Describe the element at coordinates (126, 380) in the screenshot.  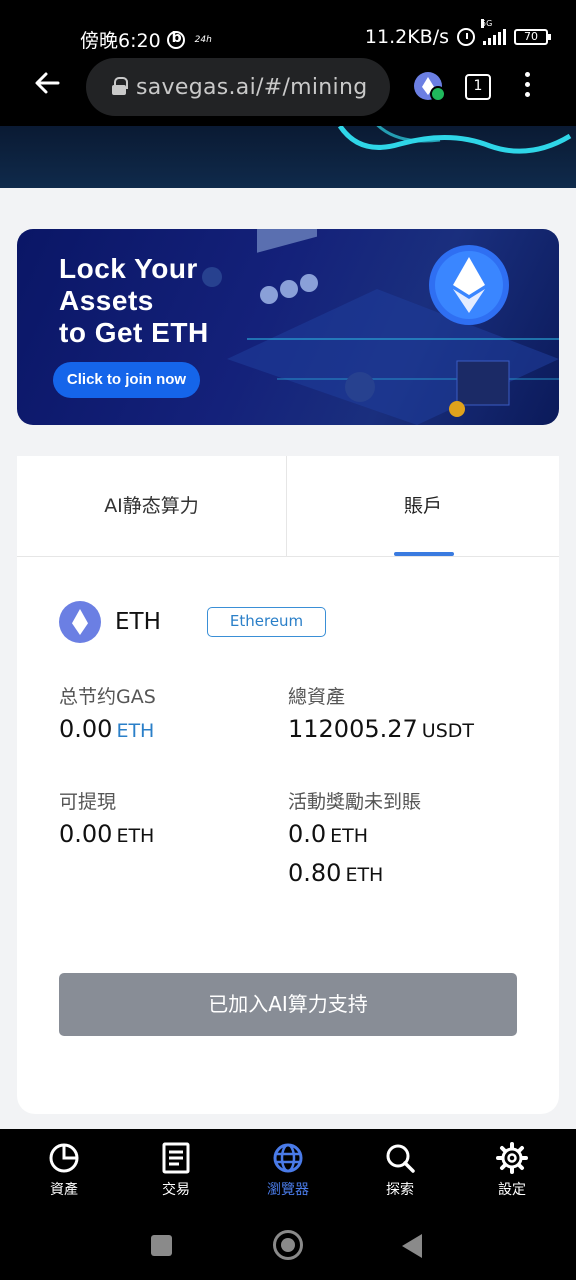
I see `join-now-button: Click to join now` at that location.